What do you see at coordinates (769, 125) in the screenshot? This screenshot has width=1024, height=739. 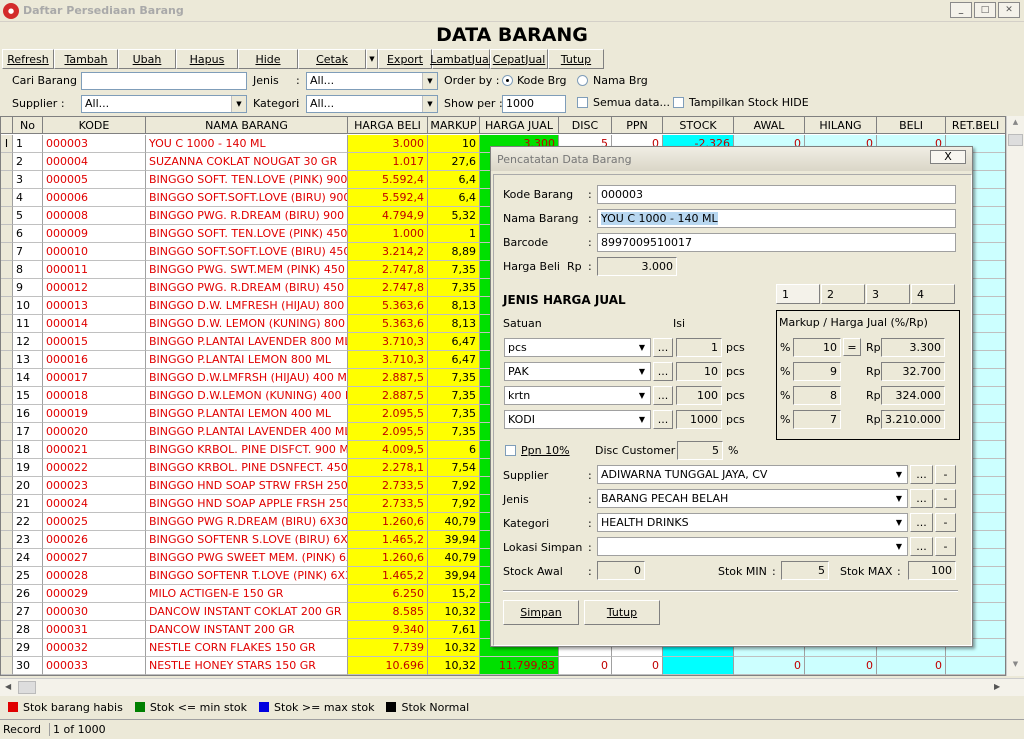 I see `column-header-awal: AWAL` at bounding box center [769, 125].